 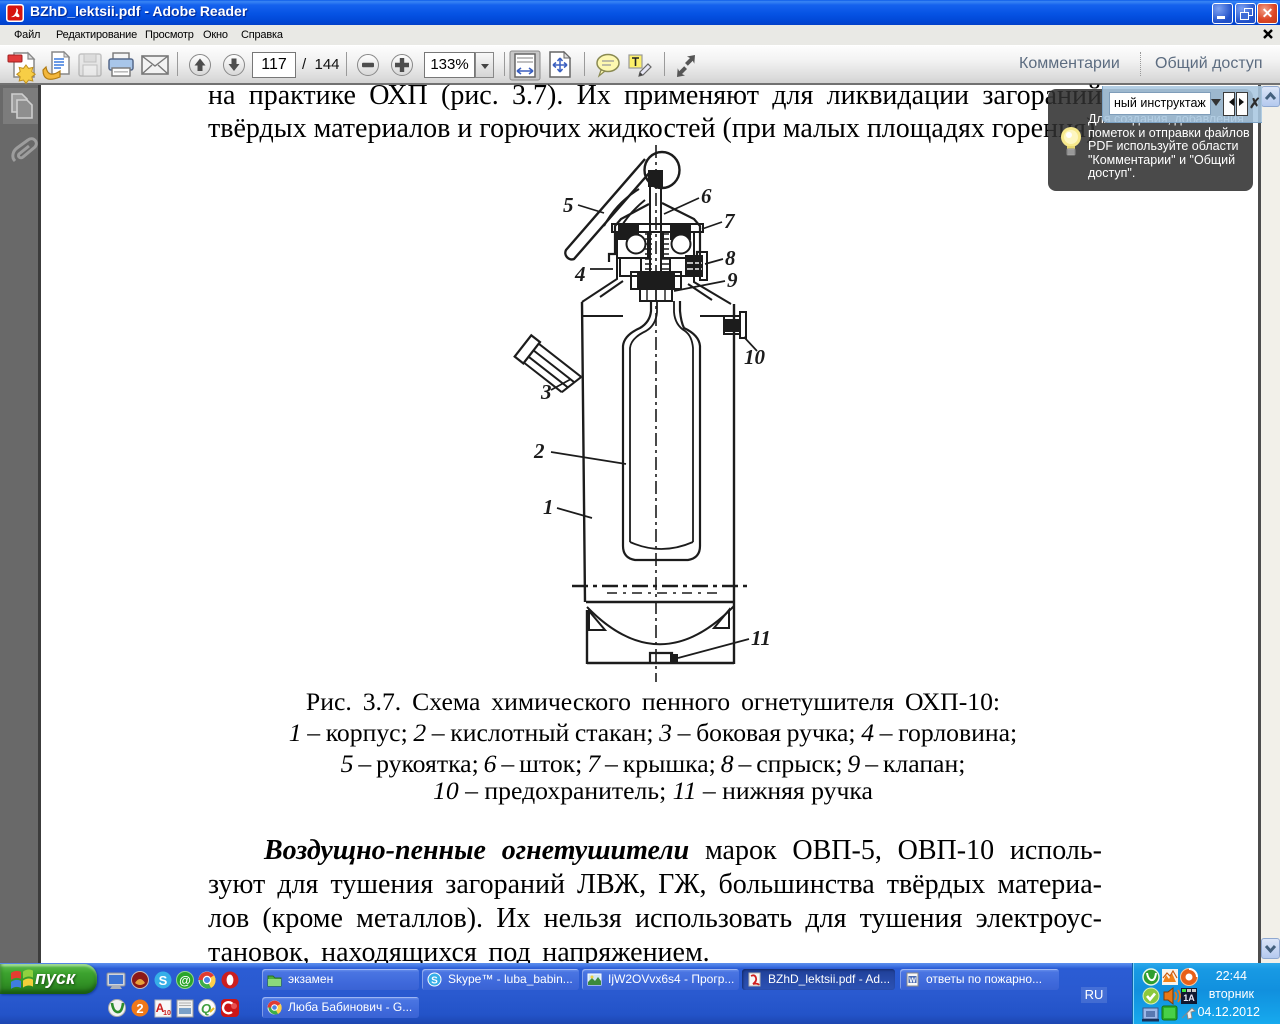 I want to click on svg-text: 7, so click(x=730, y=221).